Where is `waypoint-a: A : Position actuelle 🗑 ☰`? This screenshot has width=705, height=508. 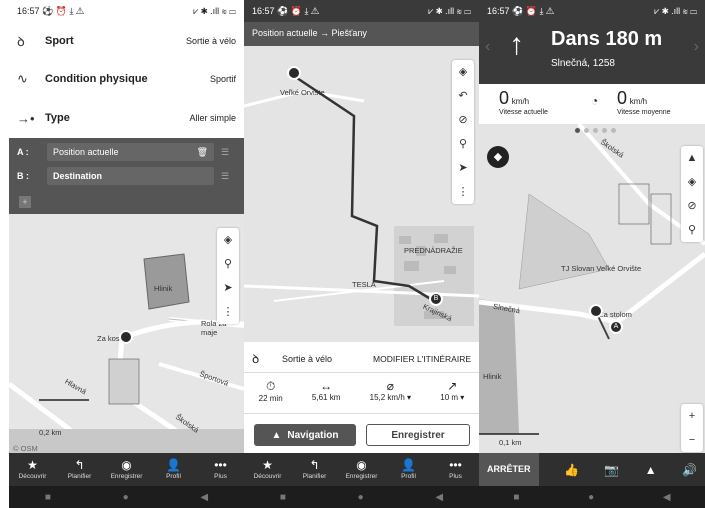 waypoint-a: A : Position actuelle 🗑 ☰ is located at coordinates (126, 152).